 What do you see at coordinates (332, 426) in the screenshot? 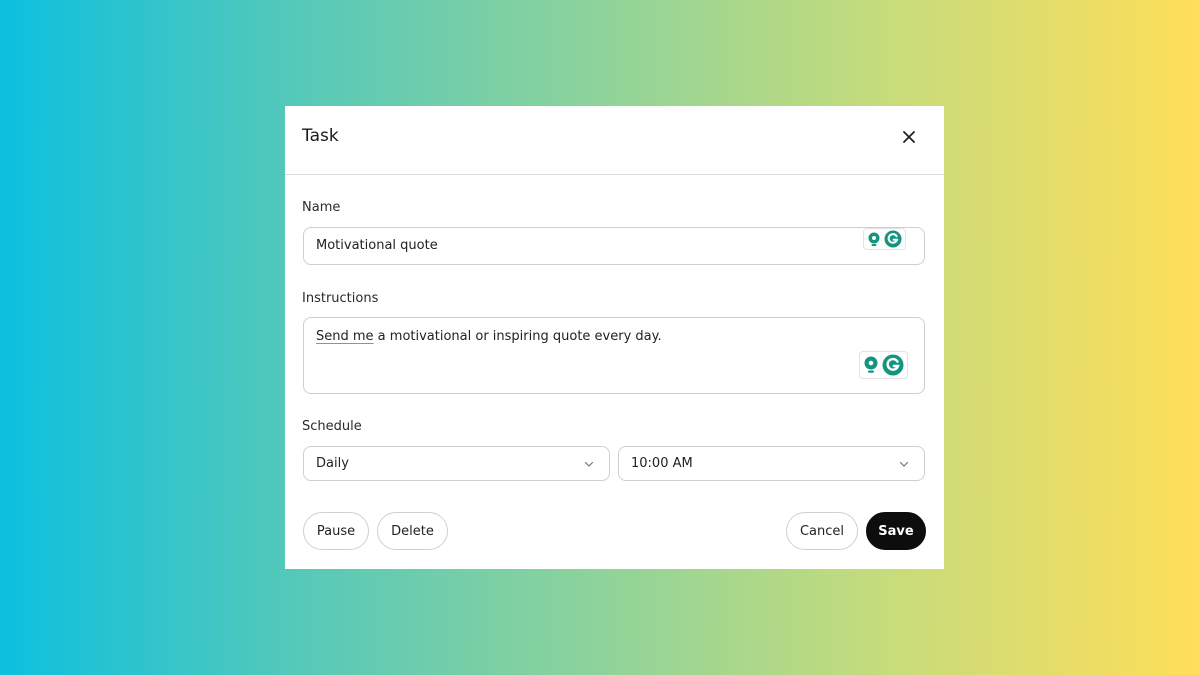
I see `schedule-label: Schedule` at bounding box center [332, 426].